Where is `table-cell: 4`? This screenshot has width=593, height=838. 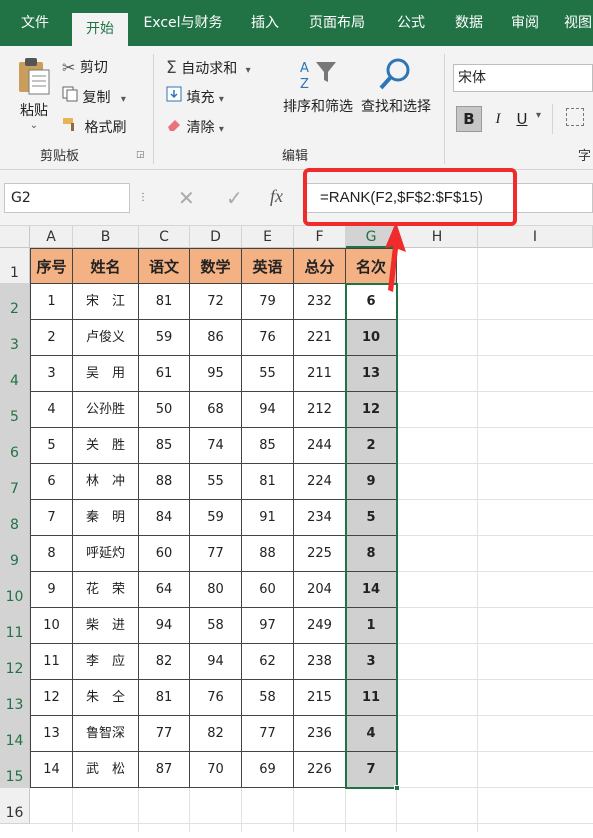 table-cell: 4 is located at coordinates (51, 410).